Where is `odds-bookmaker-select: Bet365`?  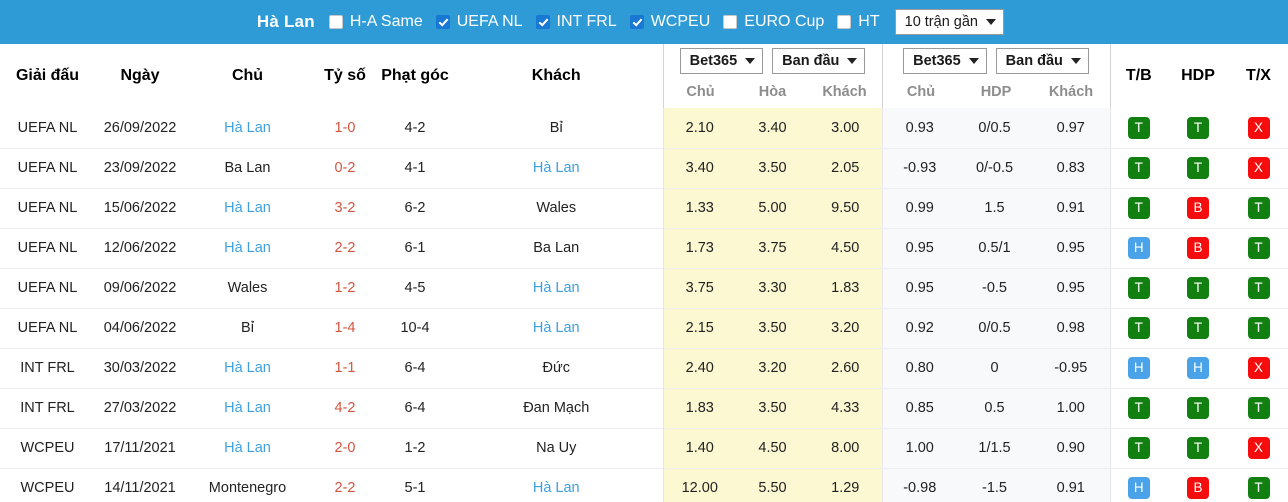 odds-bookmaker-select: Bet365 is located at coordinates (721, 60).